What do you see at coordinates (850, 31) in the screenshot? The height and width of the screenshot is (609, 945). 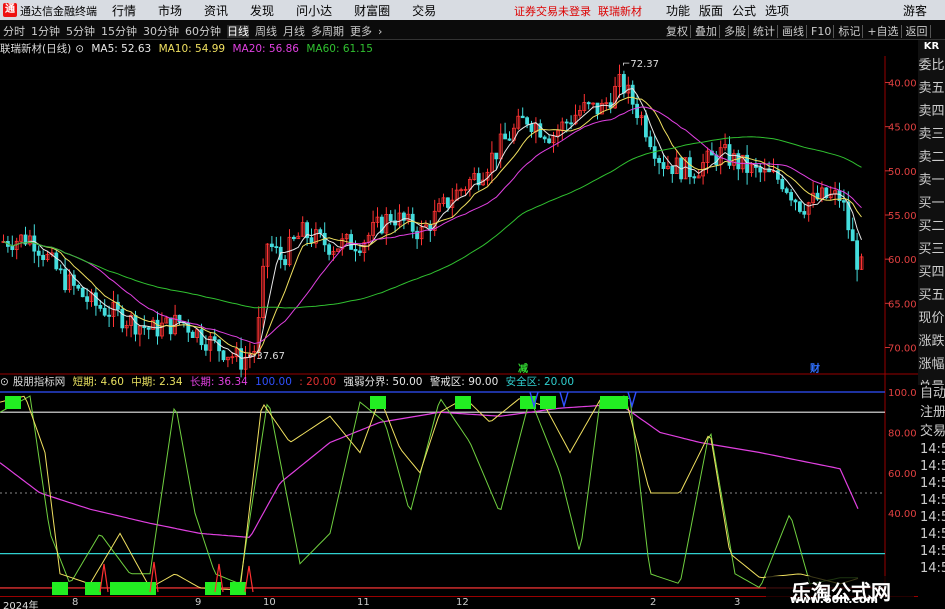 I see `mark-button: 标记` at bounding box center [850, 31].